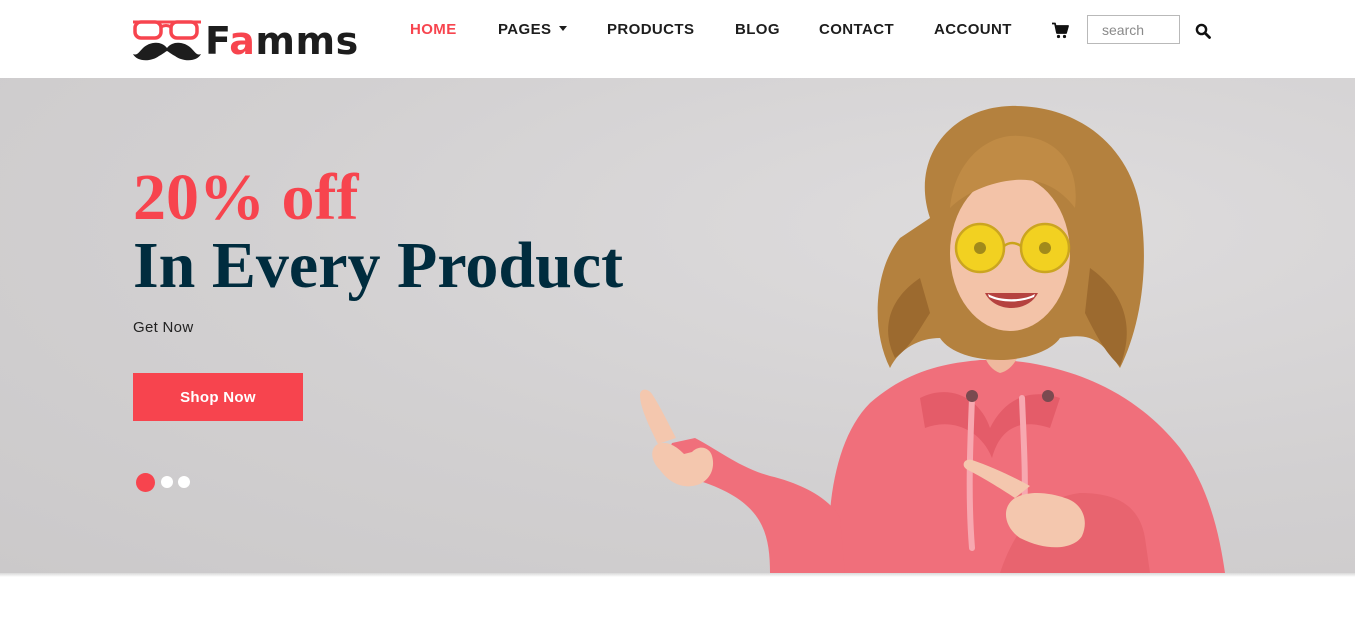 The height and width of the screenshot is (638, 1355). Describe the element at coordinates (1133, 29) in the screenshot. I see `search-input` at that location.